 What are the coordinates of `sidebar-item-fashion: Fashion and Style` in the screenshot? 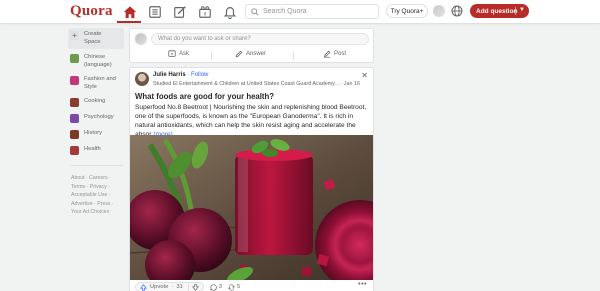 It's located at (96, 83).